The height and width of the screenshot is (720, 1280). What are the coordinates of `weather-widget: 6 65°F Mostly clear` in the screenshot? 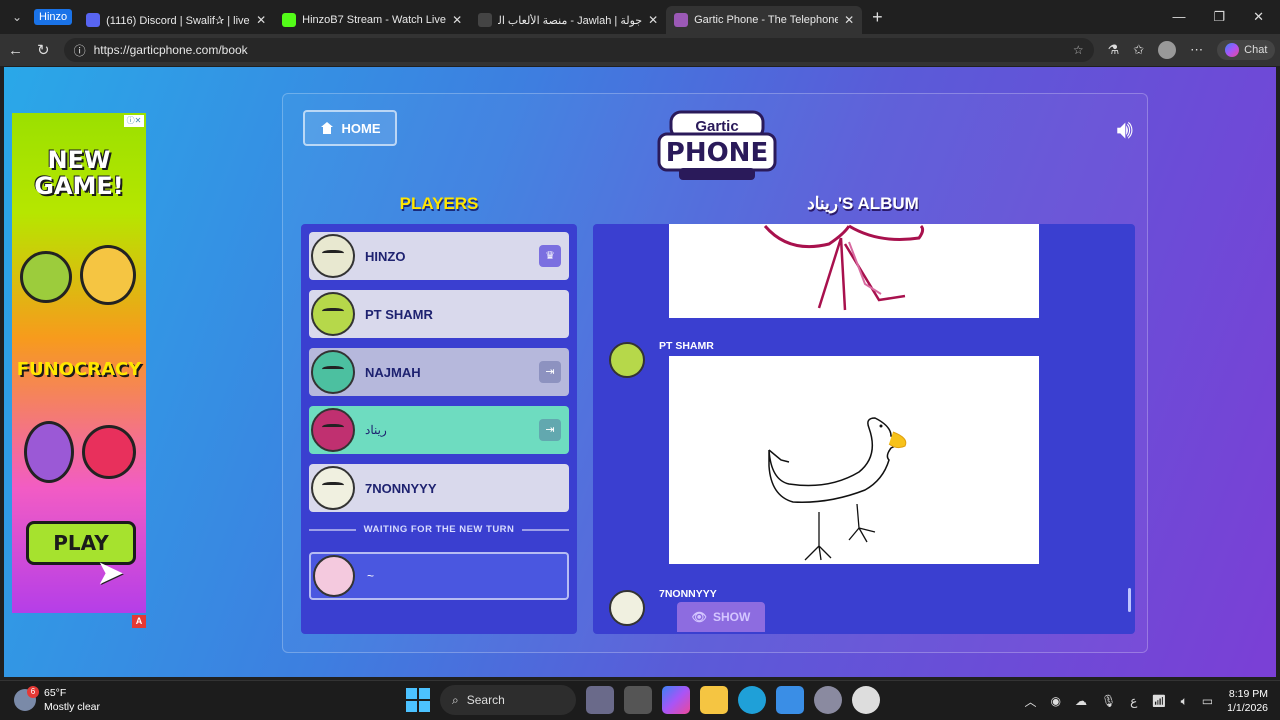 It's located at (57, 700).